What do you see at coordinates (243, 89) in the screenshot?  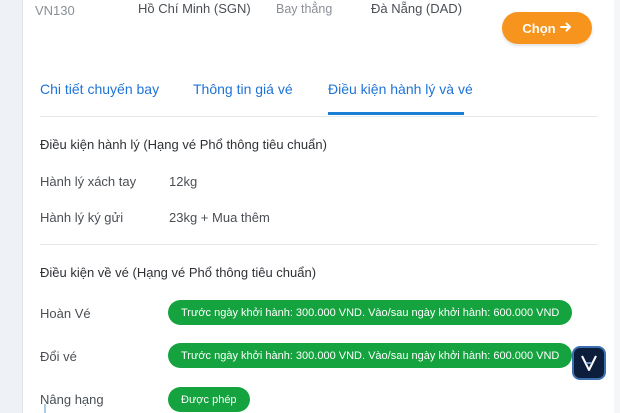 I see `tab-fare-info: Thông tin giá vé` at bounding box center [243, 89].